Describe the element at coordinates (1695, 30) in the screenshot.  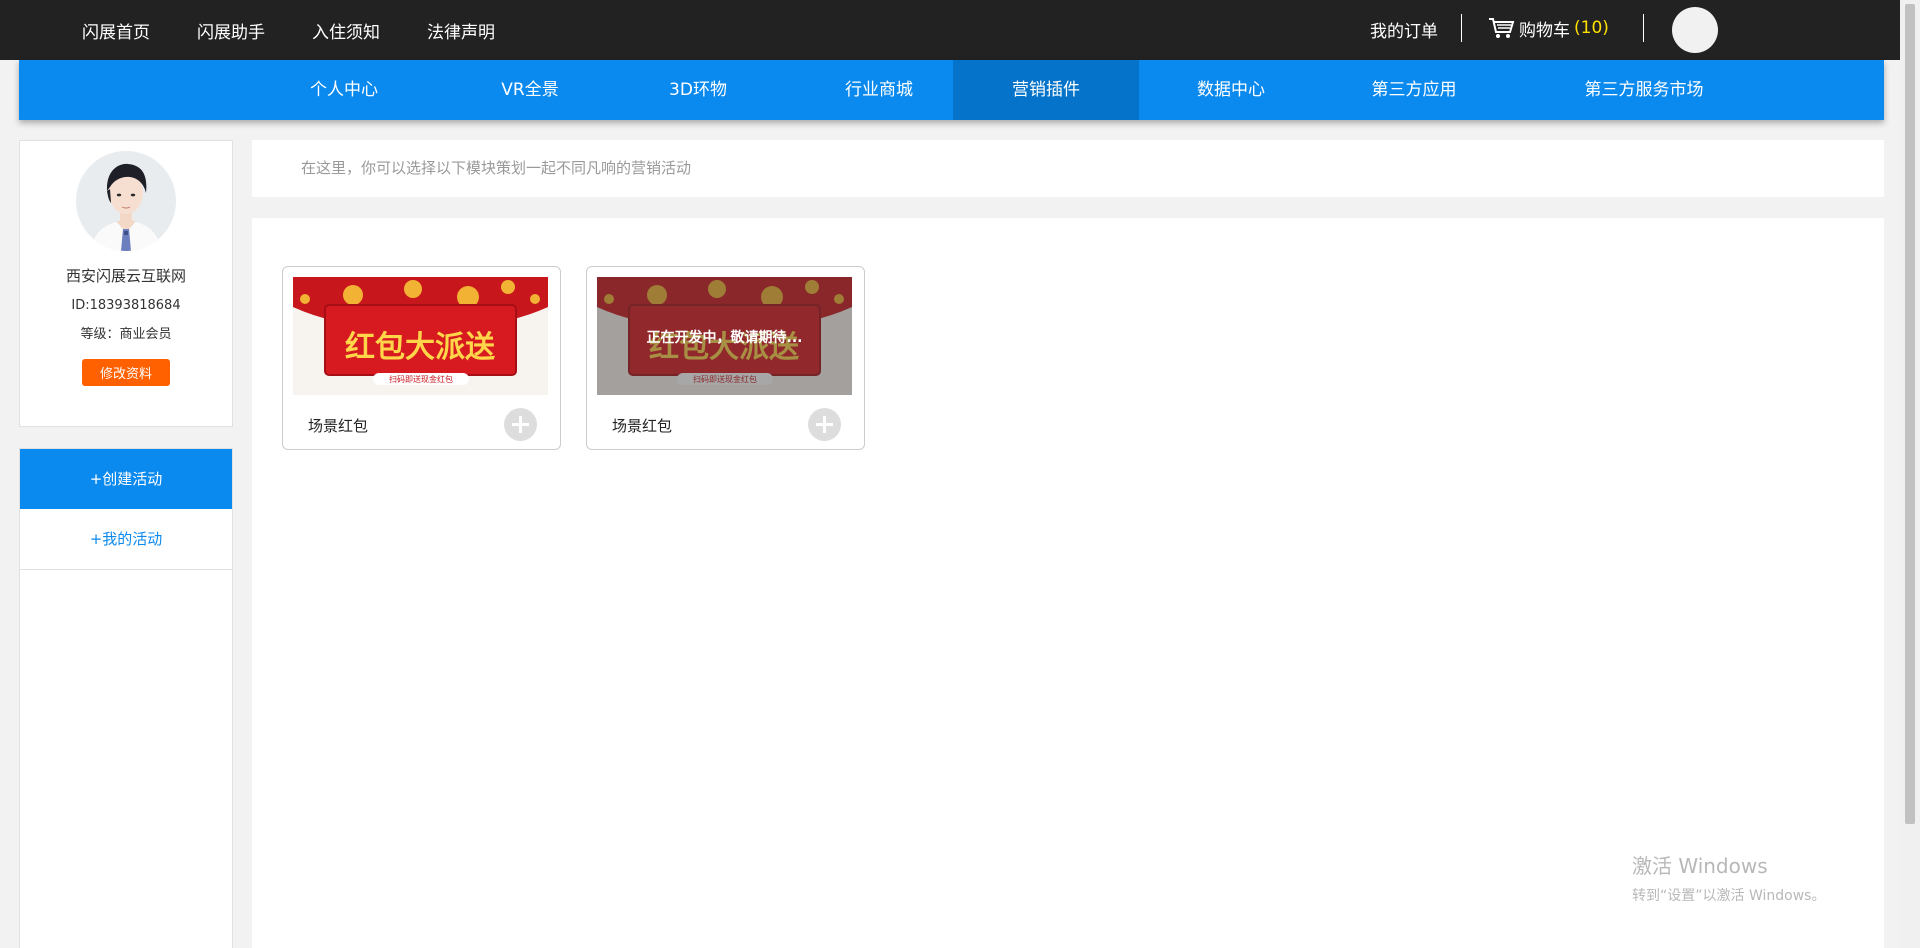
I see `user-avatar` at that location.